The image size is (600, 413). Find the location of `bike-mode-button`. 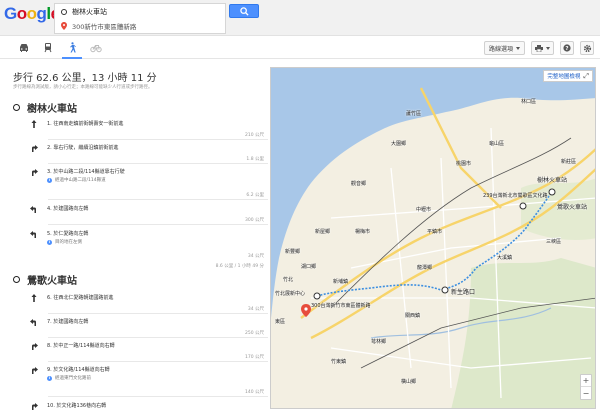

bike-mode-button is located at coordinates (96, 47).